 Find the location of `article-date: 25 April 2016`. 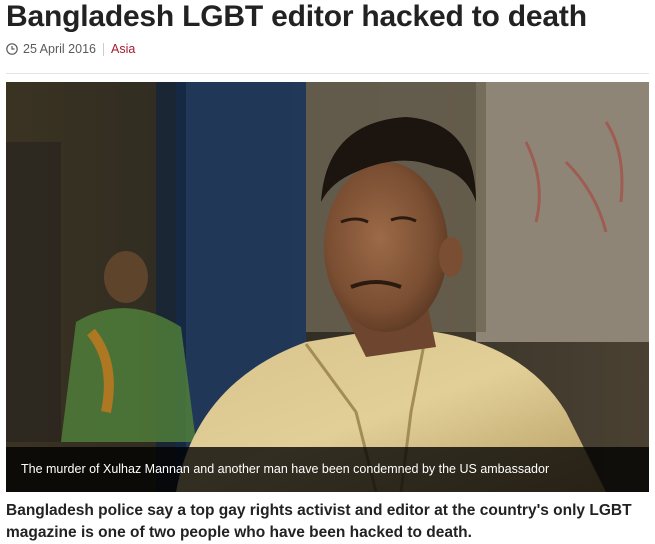

article-date: 25 April 2016 is located at coordinates (59, 49).